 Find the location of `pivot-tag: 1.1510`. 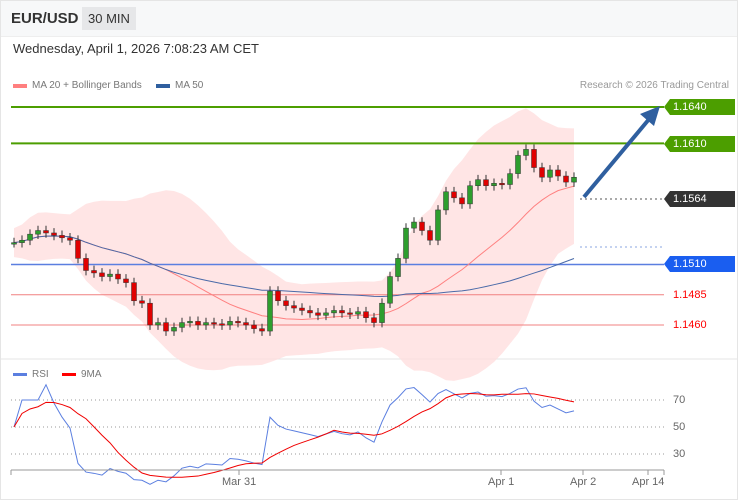

pivot-tag: 1.1510 is located at coordinates (699, 264).